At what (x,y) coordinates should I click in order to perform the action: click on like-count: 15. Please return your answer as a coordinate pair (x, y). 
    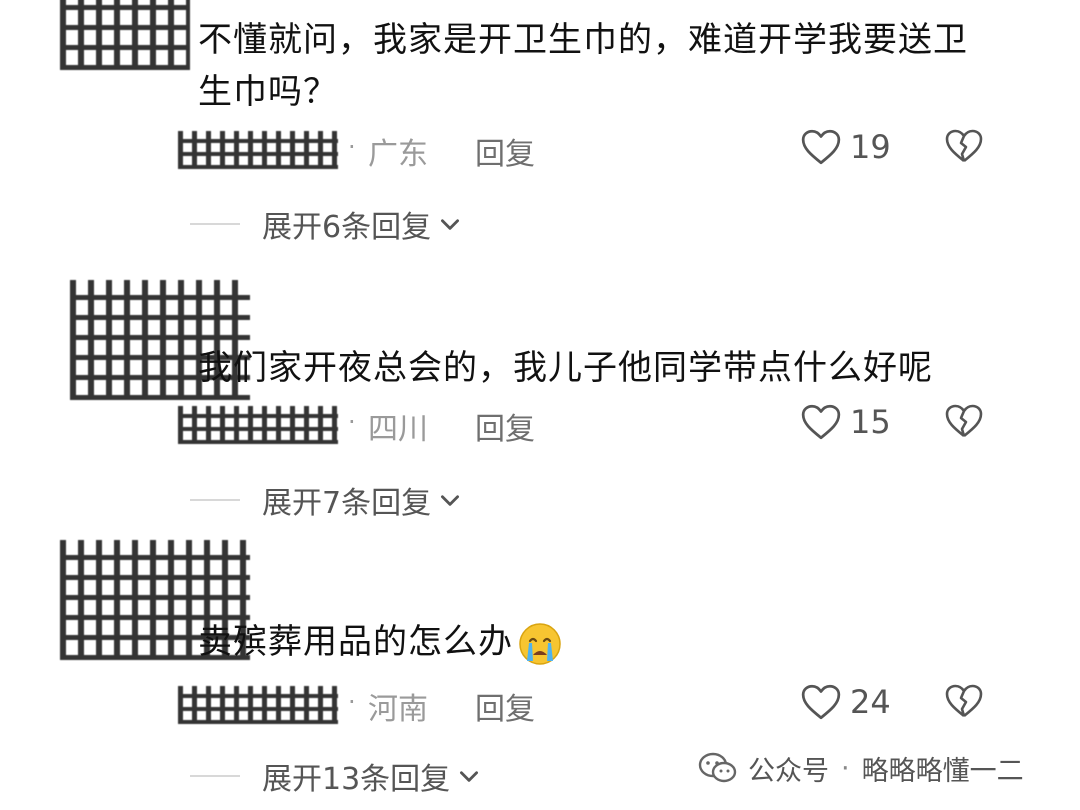
    Looking at the image, I should click on (870, 422).